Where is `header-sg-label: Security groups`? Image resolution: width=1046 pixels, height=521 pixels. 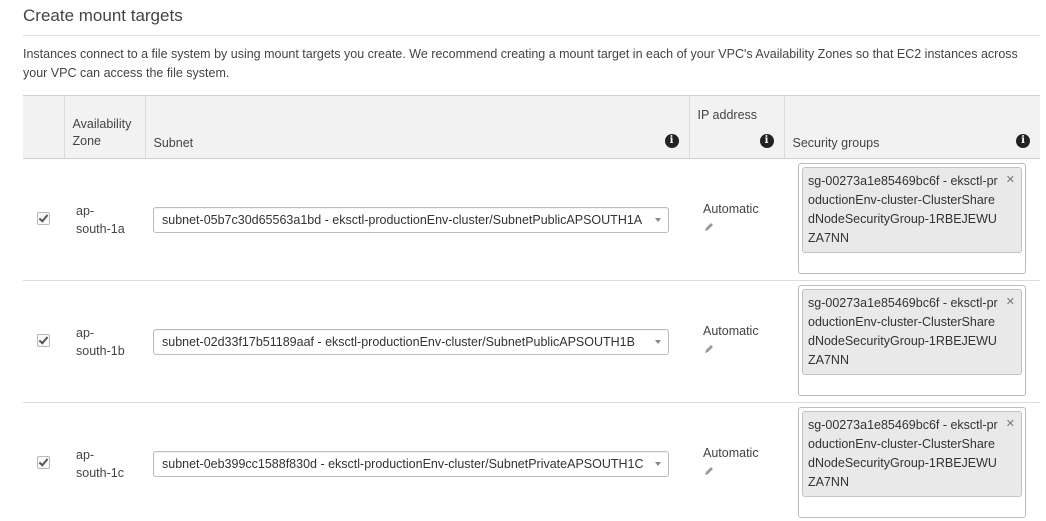
header-sg-label: Security groups is located at coordinates (836, 143).